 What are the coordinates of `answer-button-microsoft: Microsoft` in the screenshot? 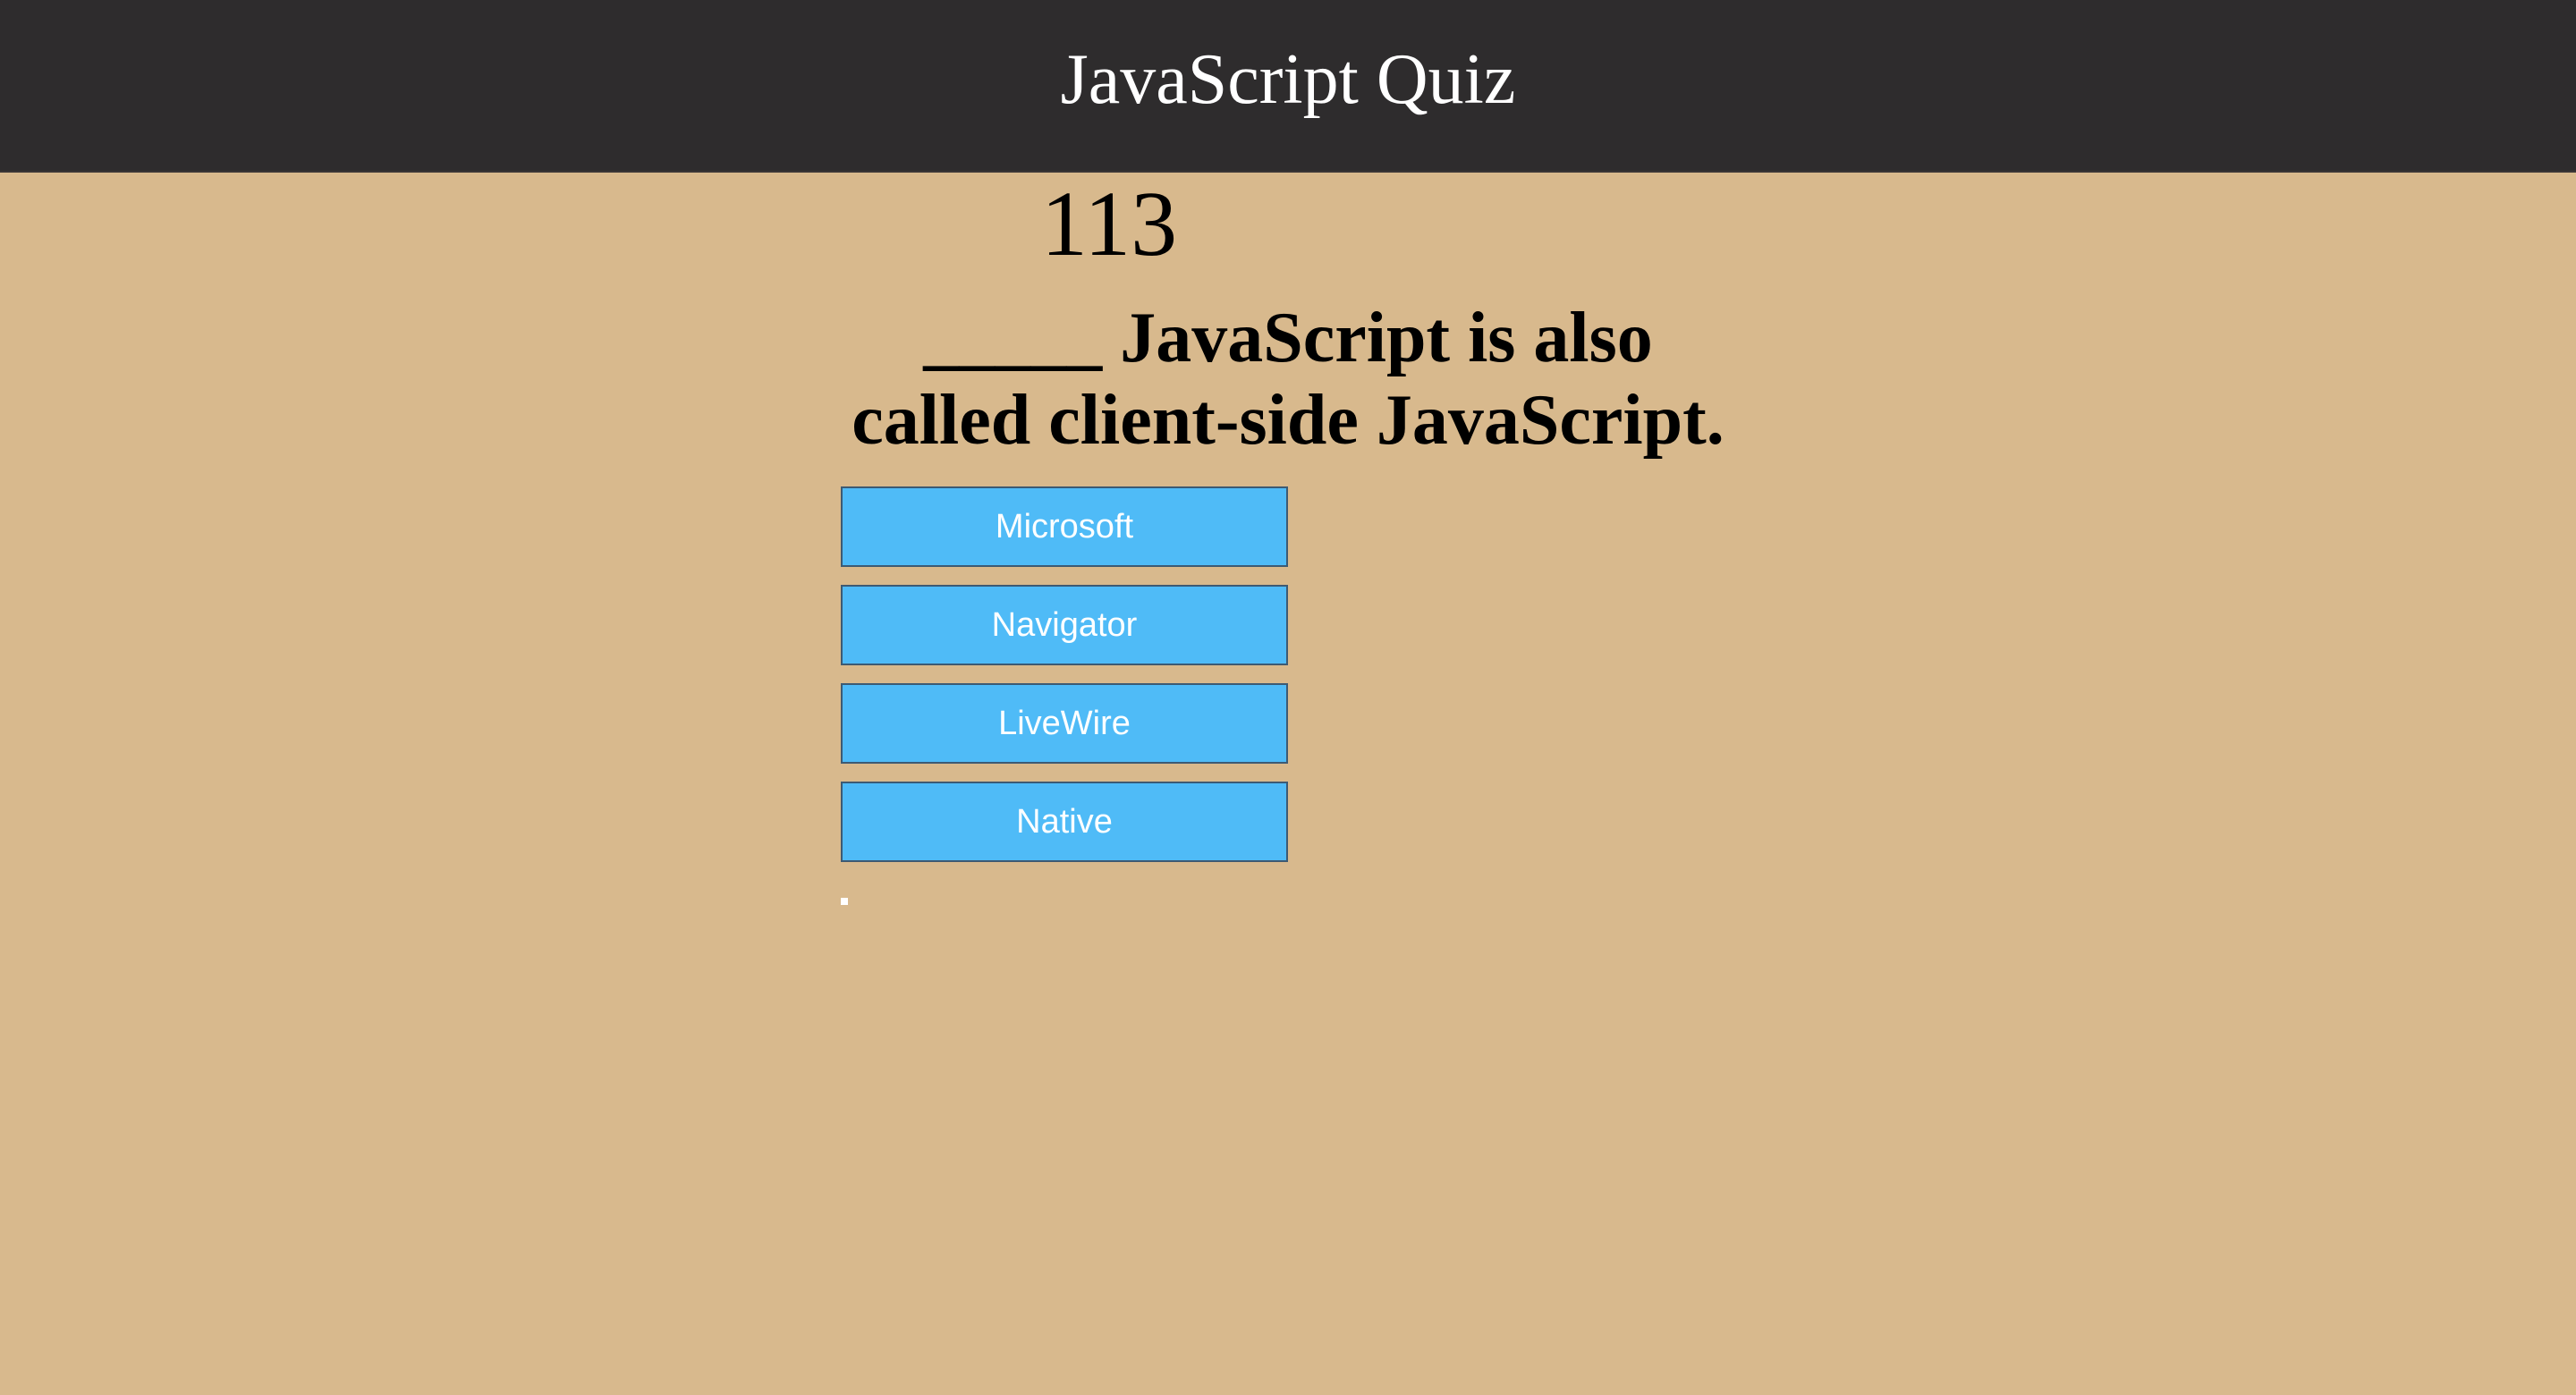 It's located at (1064, 526).